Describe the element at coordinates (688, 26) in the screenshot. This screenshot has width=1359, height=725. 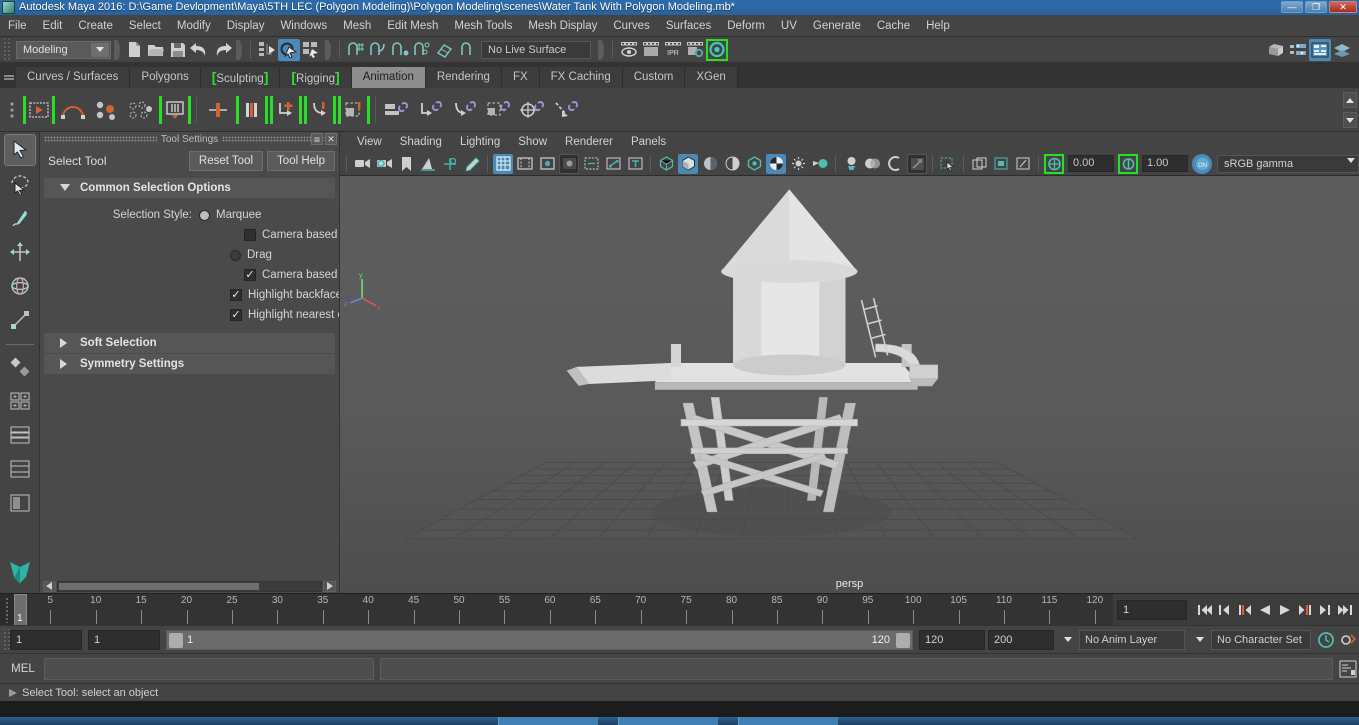
I see `menu-surfaces: Surfaces` at that location.